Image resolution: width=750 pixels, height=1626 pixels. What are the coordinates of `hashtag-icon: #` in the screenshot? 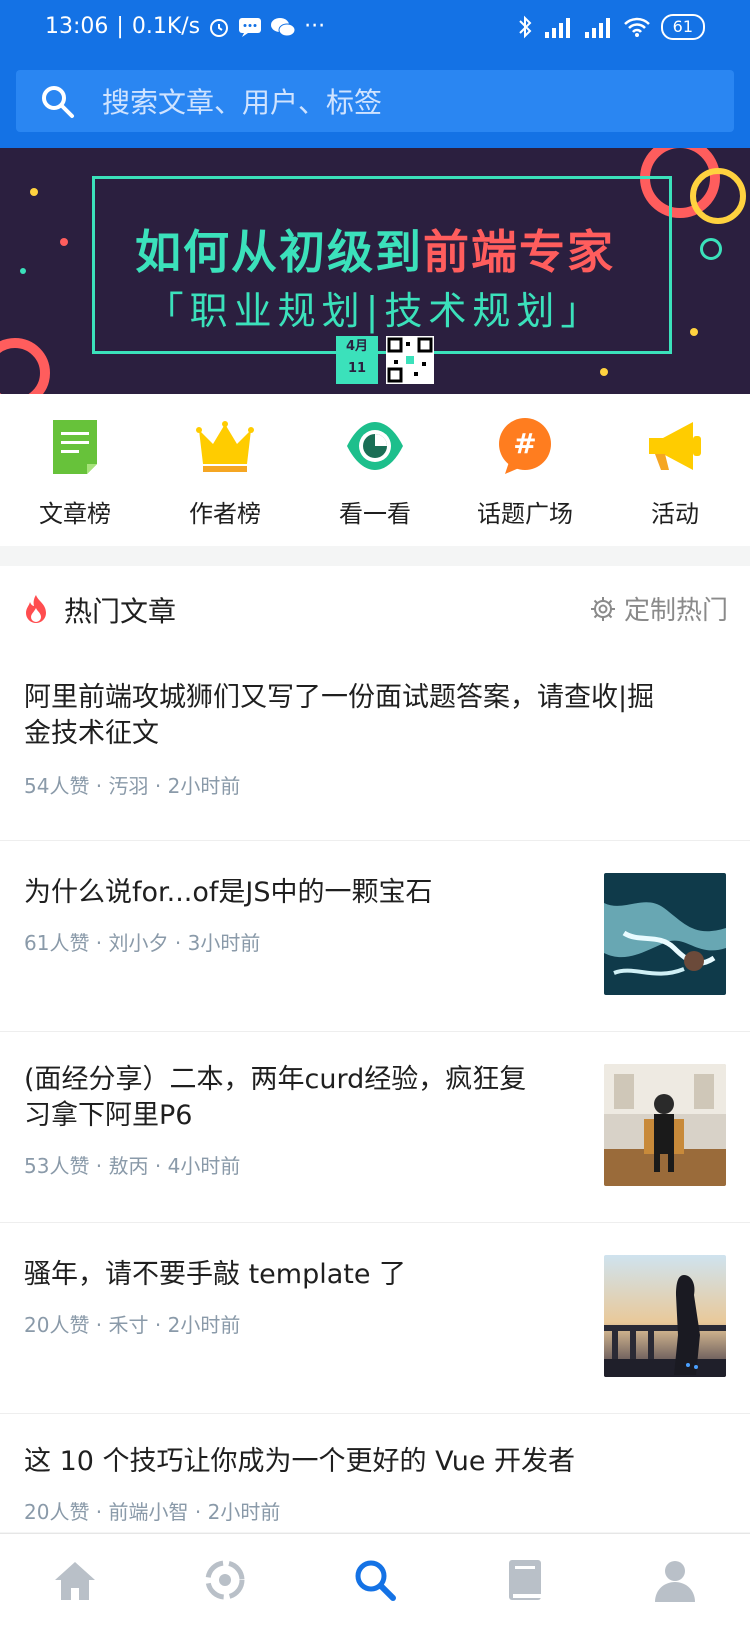 It's located at (525, 446).